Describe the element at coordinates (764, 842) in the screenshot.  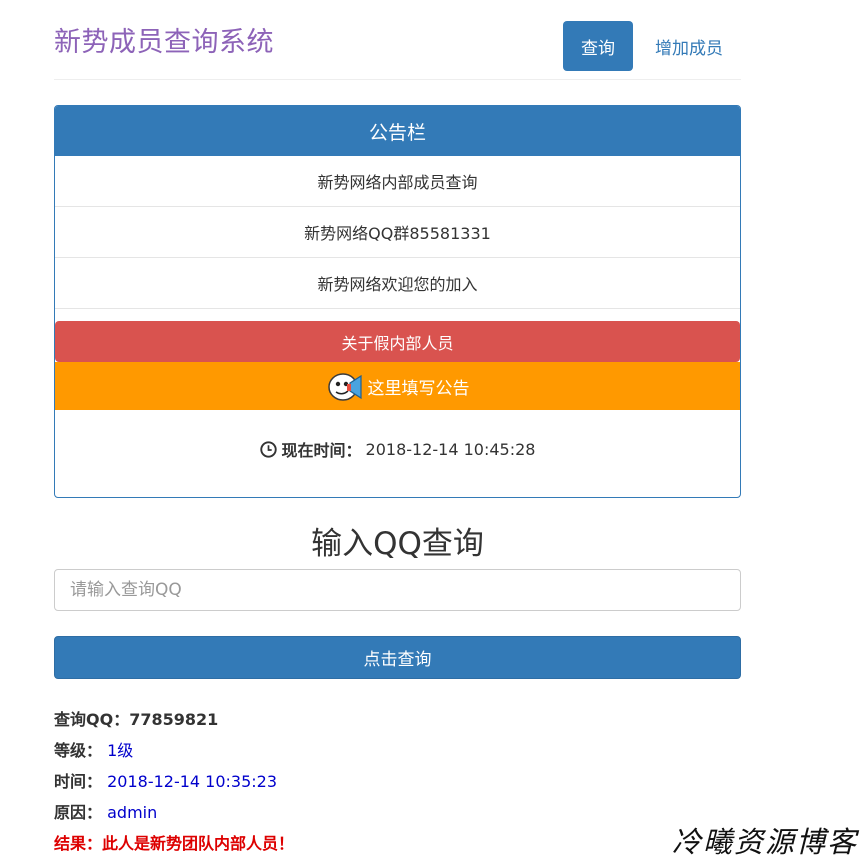
I see `blog-watermark: 冷曦资源博客` at that location.